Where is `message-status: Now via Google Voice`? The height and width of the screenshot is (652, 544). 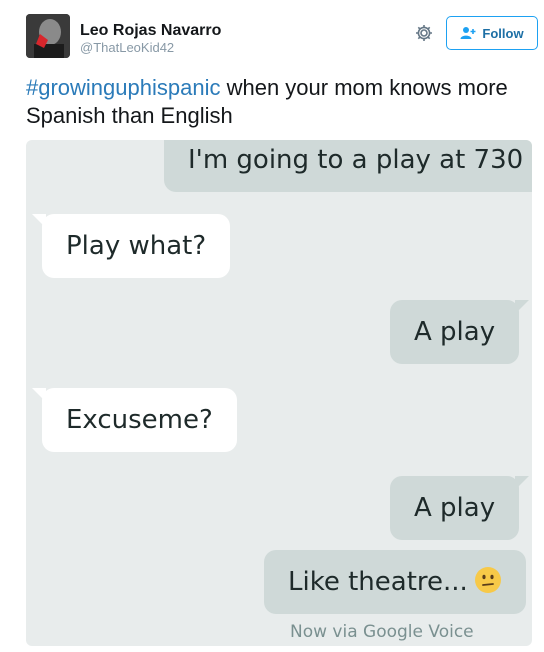 message-status: Now via Google Voice is located at coordinates (382, 632).